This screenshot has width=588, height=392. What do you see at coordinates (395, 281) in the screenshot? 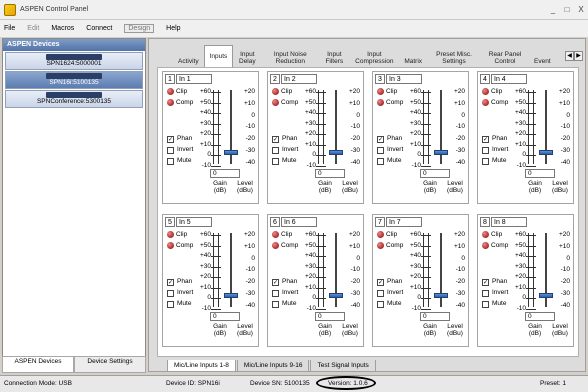
I see `phan-label: Phan` at bounding box center [395, 281].